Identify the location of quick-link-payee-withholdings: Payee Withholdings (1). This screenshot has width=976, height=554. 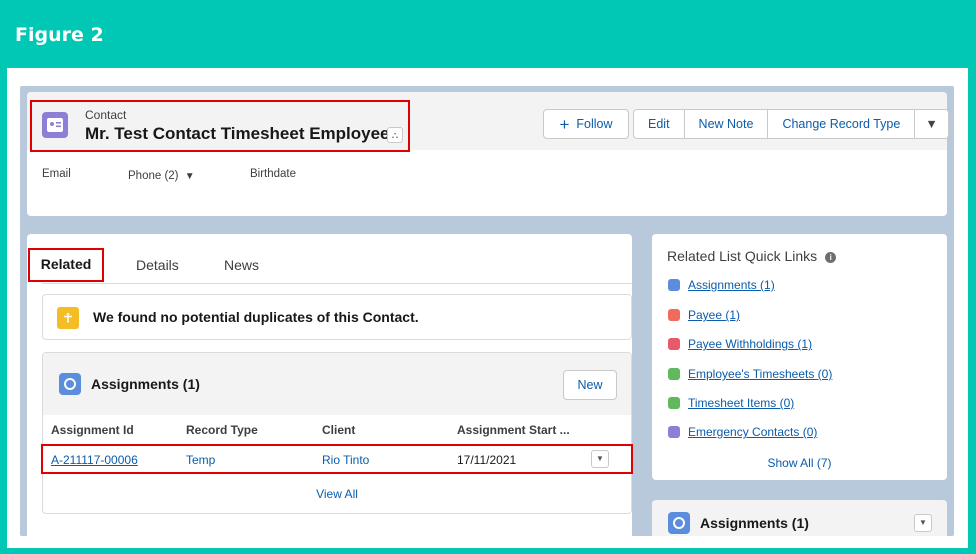
(740, 344).